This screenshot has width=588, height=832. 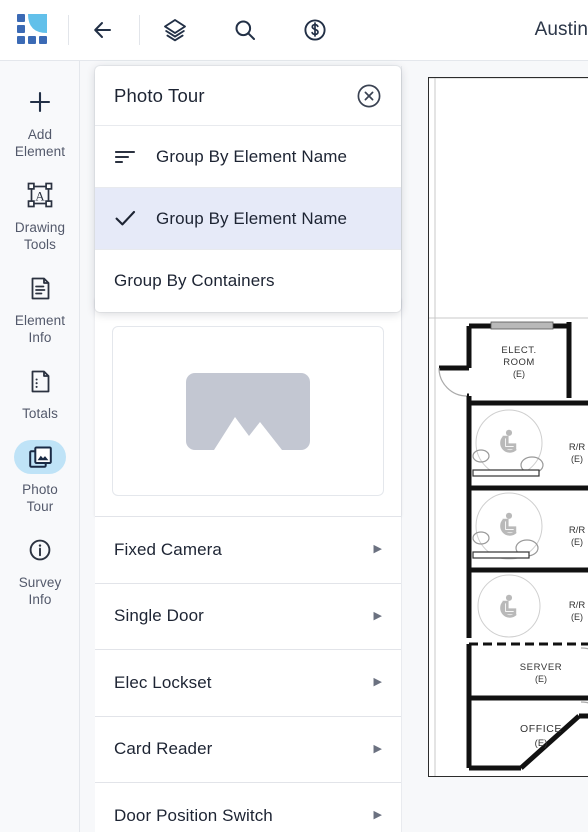 What do you see at coordinates (541, 729) in the screenshot?
I see `svg-text: OFFICE` at bounding box center [541, 729].